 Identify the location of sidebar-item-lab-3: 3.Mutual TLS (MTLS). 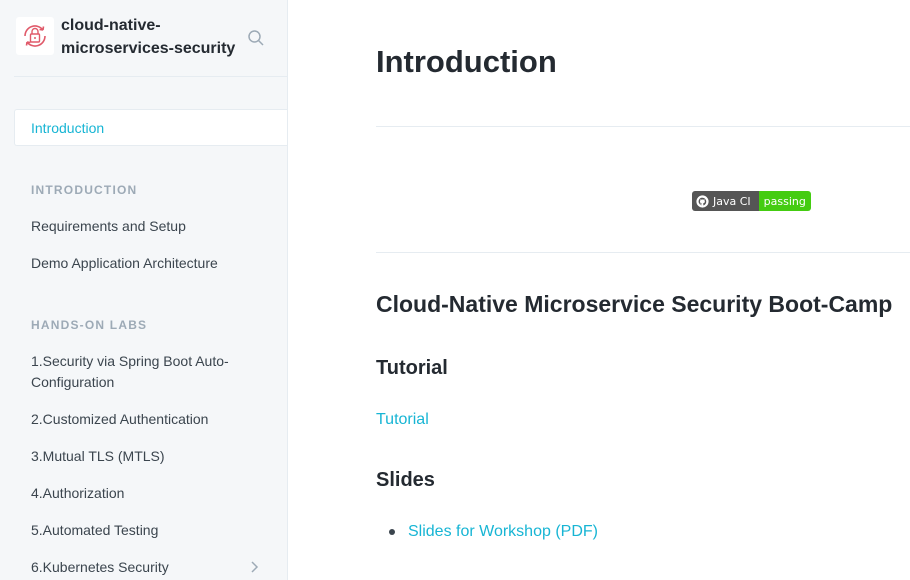
(146, 456).